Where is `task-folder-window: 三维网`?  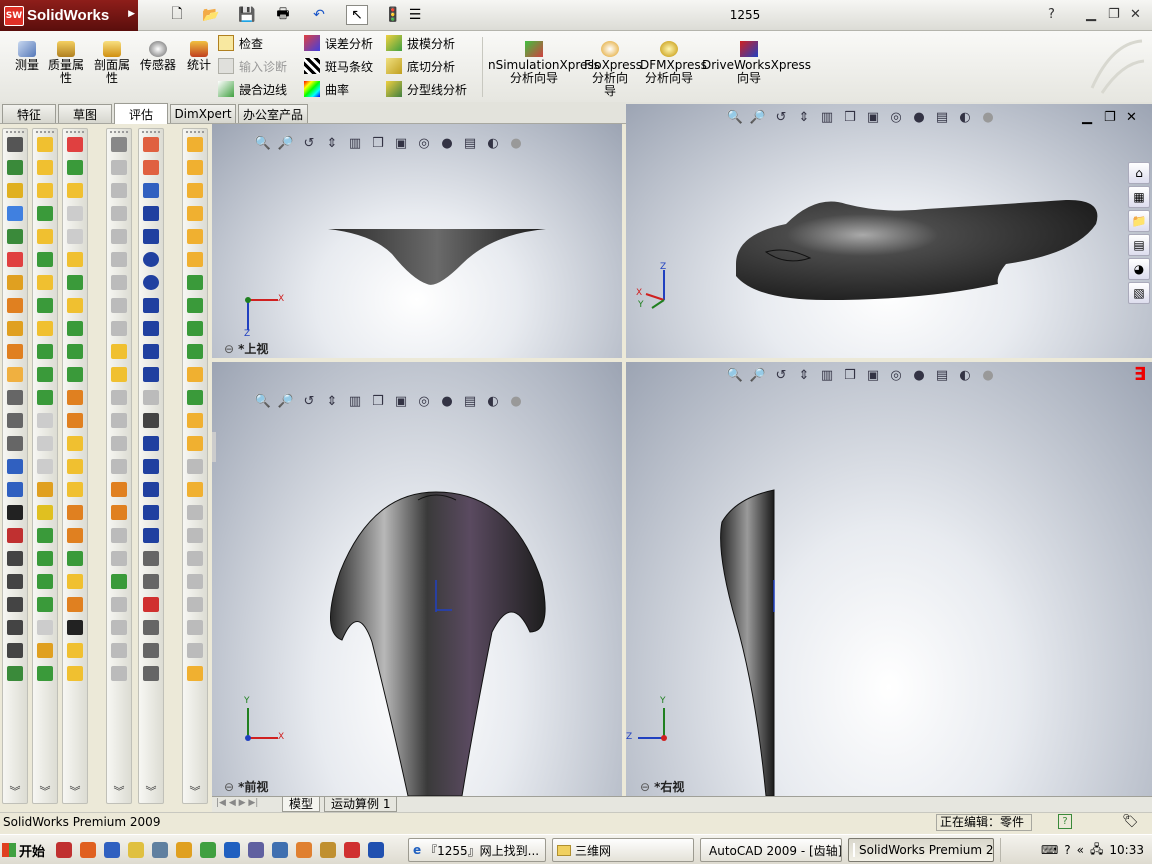
task-folder-window: 三维网 is located at coordinates (623, 850).